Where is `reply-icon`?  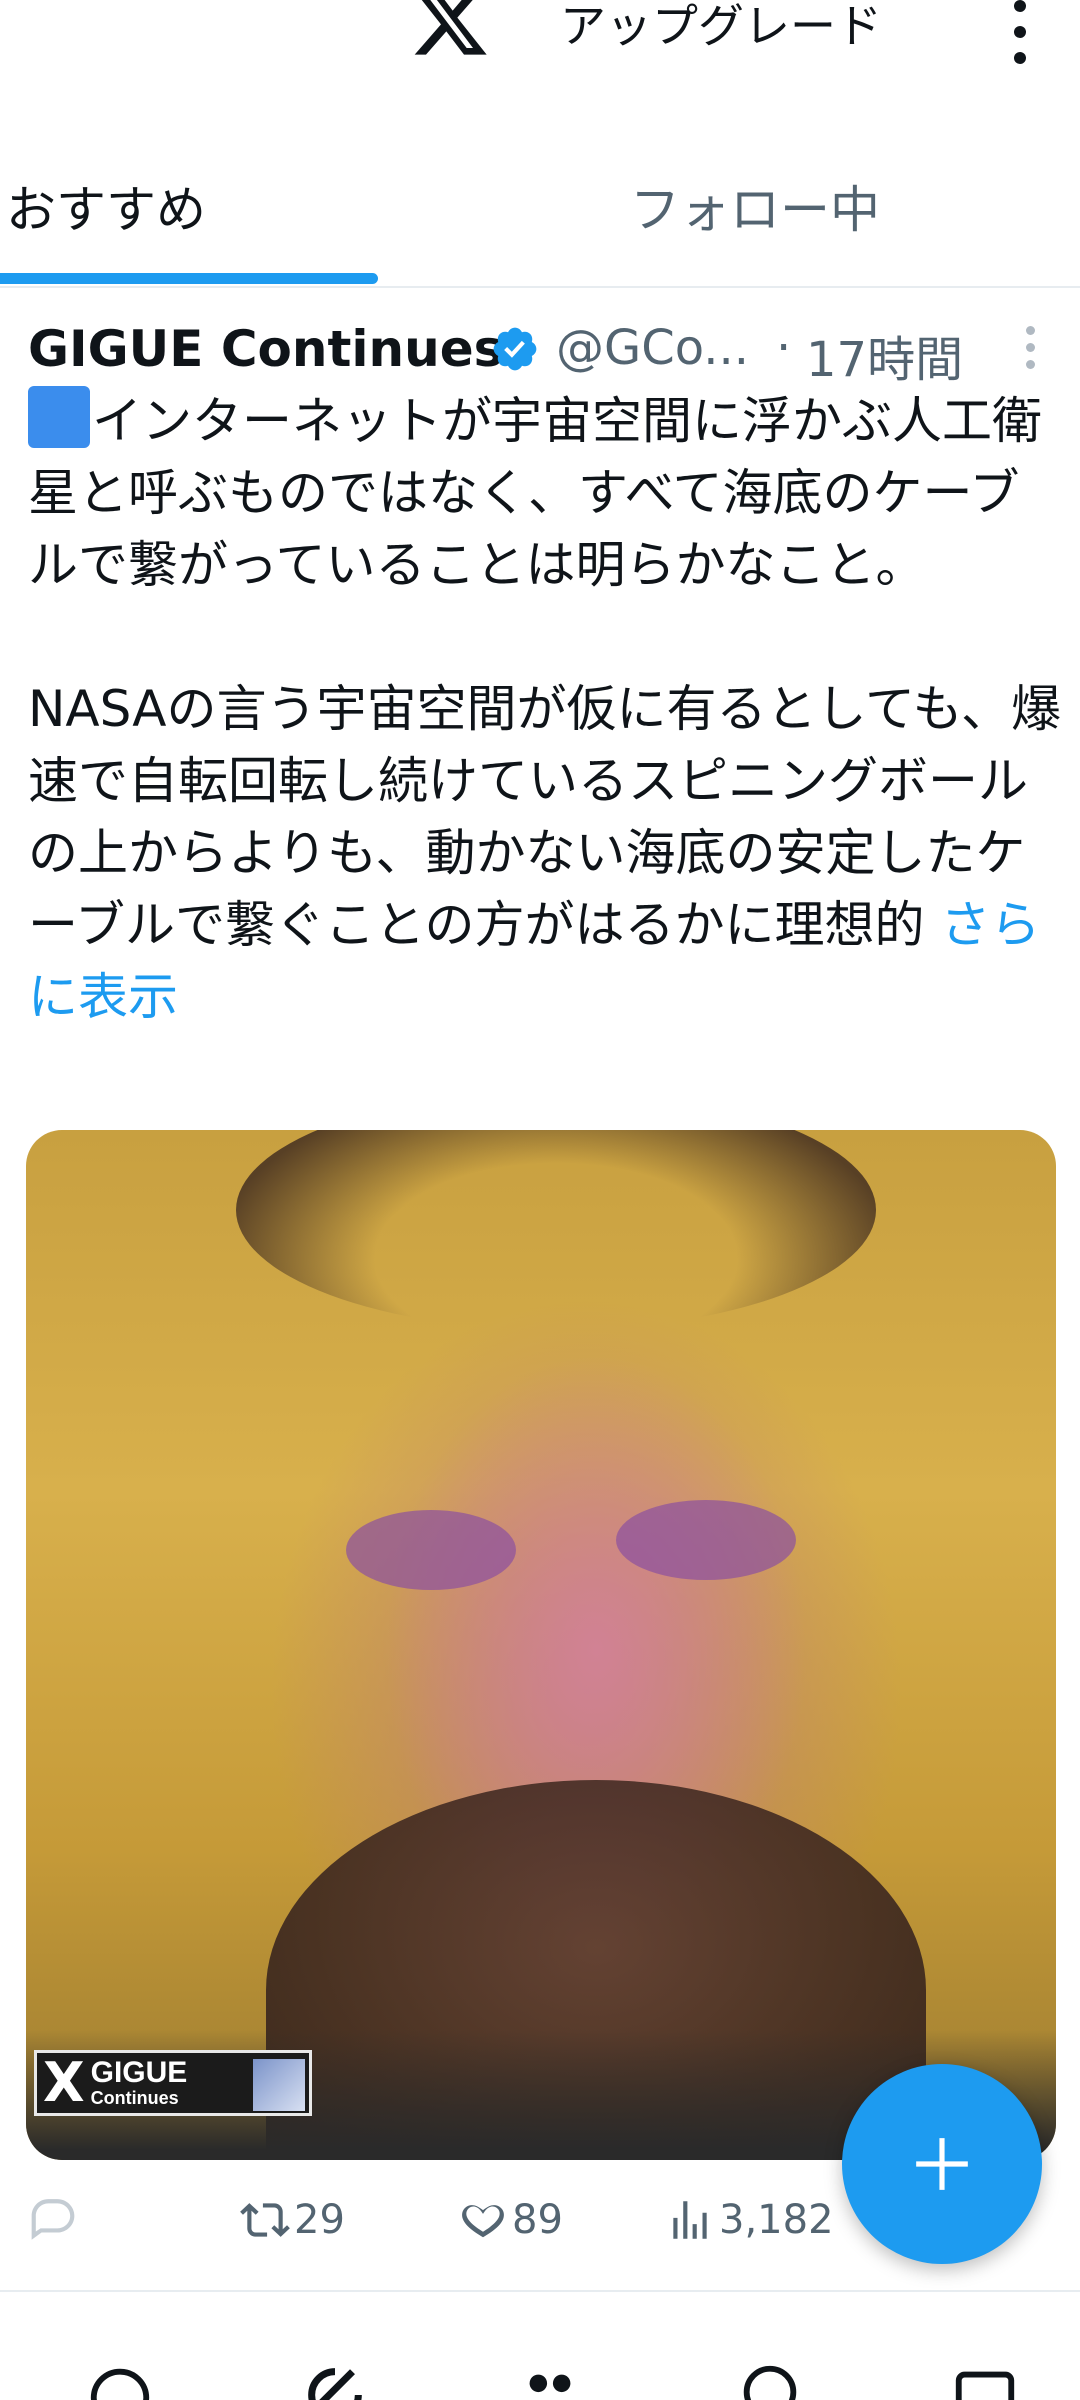
reply-icon is located at coordinates (53, 2219).